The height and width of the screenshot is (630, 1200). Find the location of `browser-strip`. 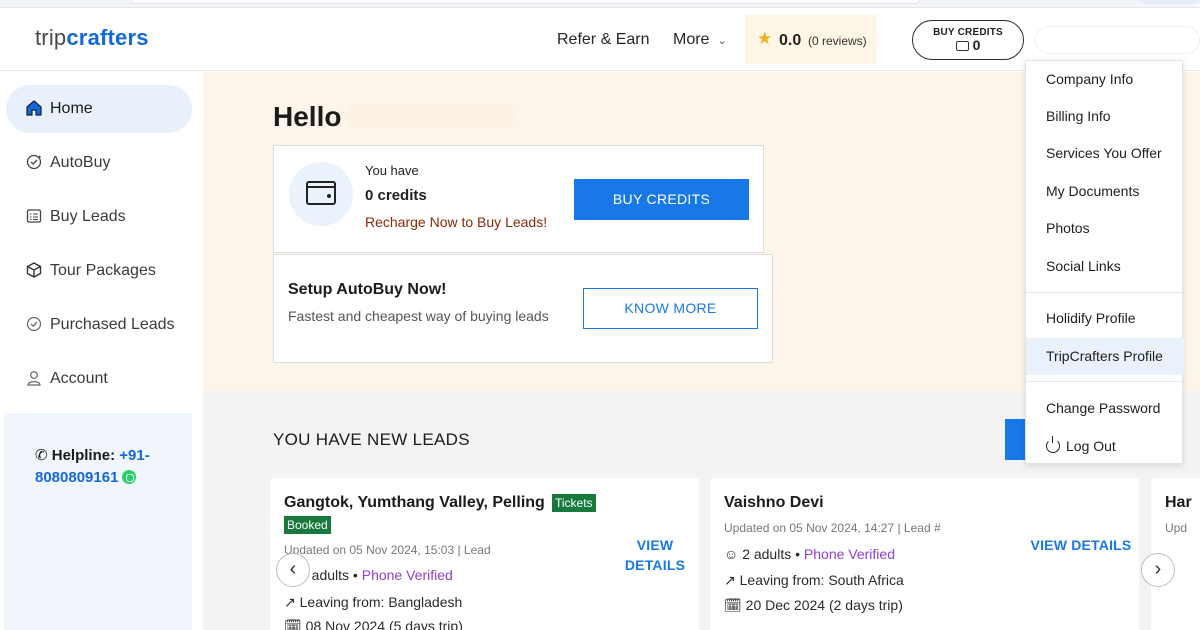

browser-strip is located at coordinates (600, 4).